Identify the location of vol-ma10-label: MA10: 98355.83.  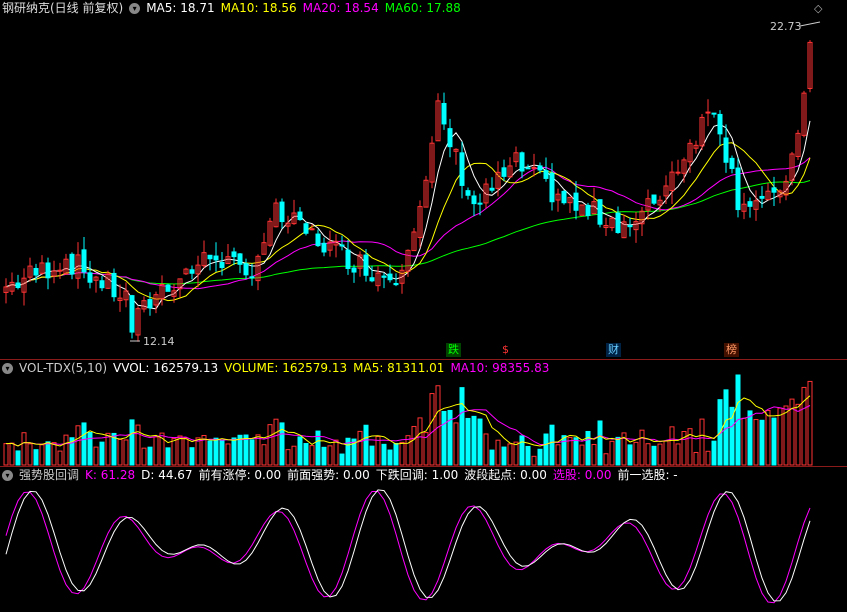
(500, 368).